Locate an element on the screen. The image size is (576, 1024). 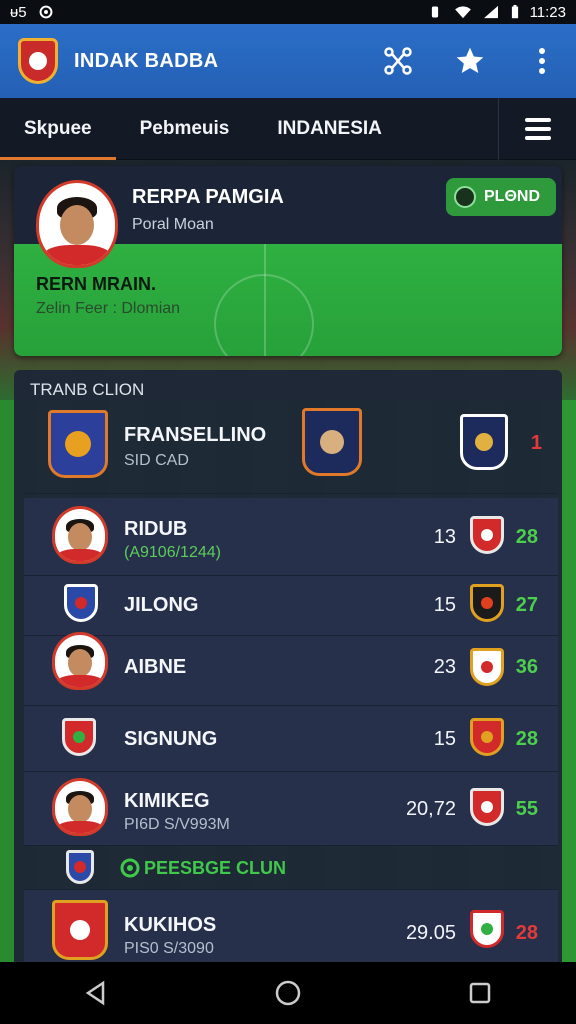
app-actions is located at coordinates (470, 61).